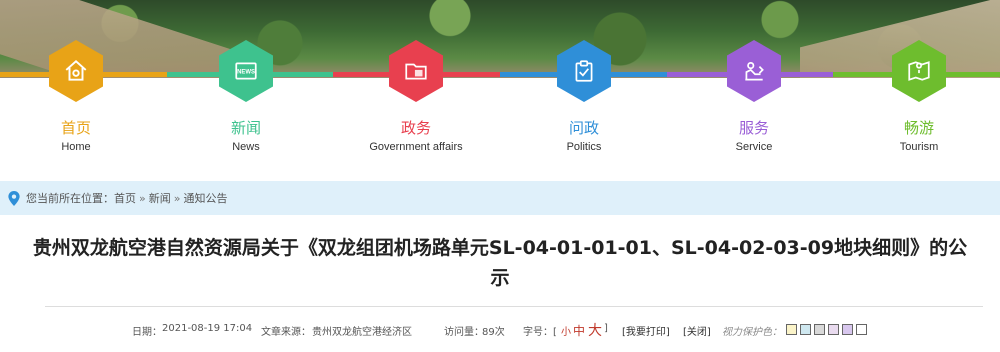  I want to click on print-button: [我要打印], so click(646, 330).